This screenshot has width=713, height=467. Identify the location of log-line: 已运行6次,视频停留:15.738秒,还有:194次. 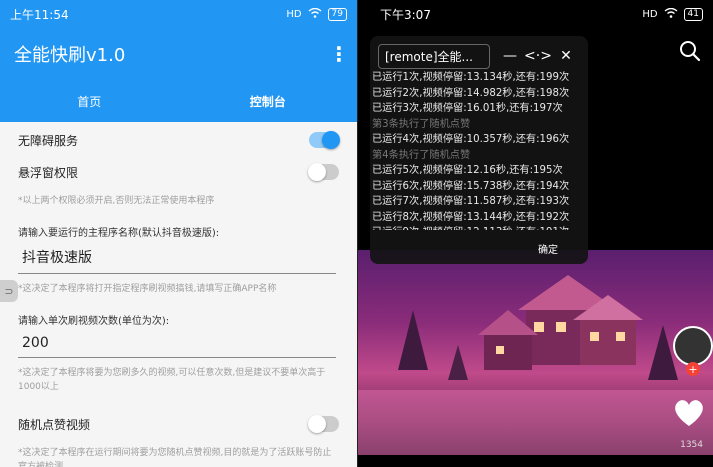
(471, 186).